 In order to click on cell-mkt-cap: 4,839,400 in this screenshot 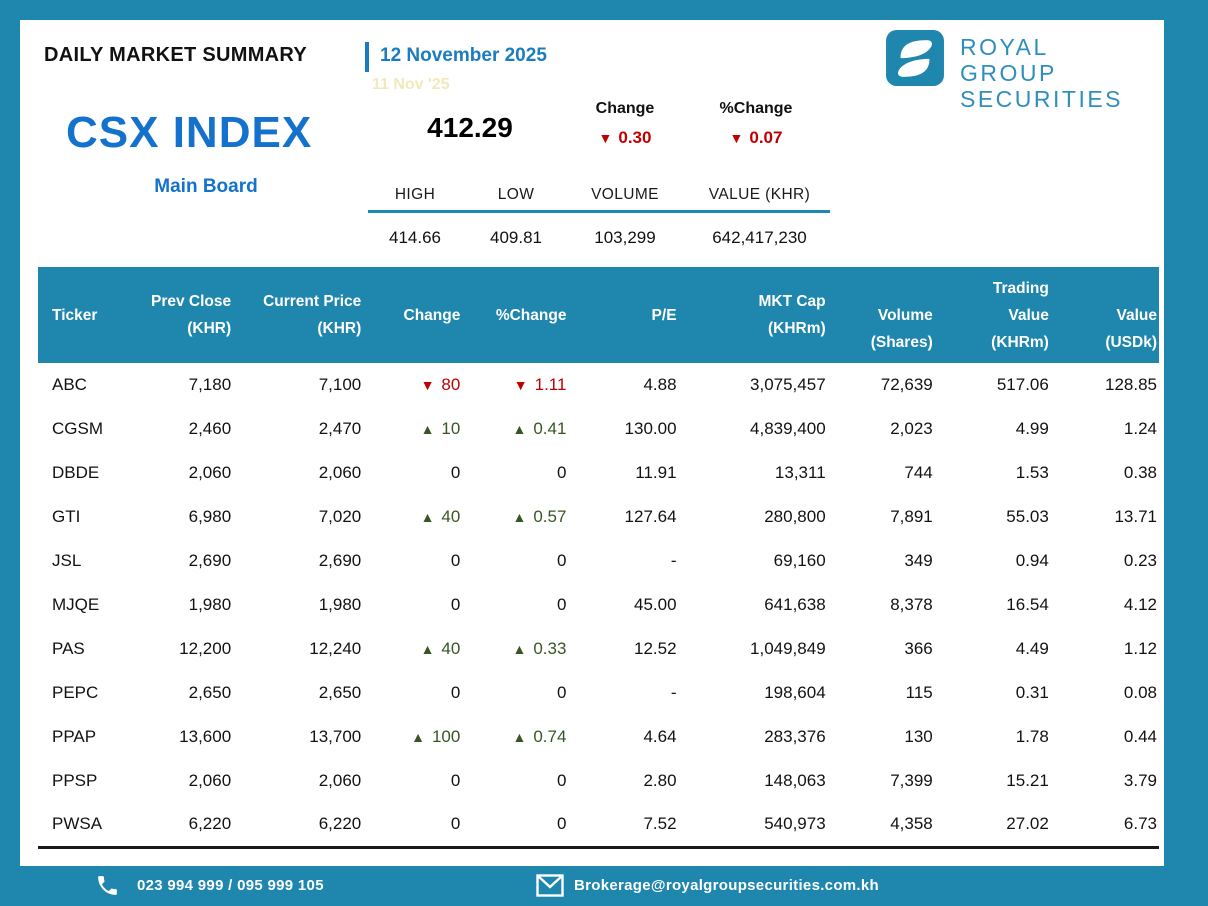, I will do `click(753, 429)`.